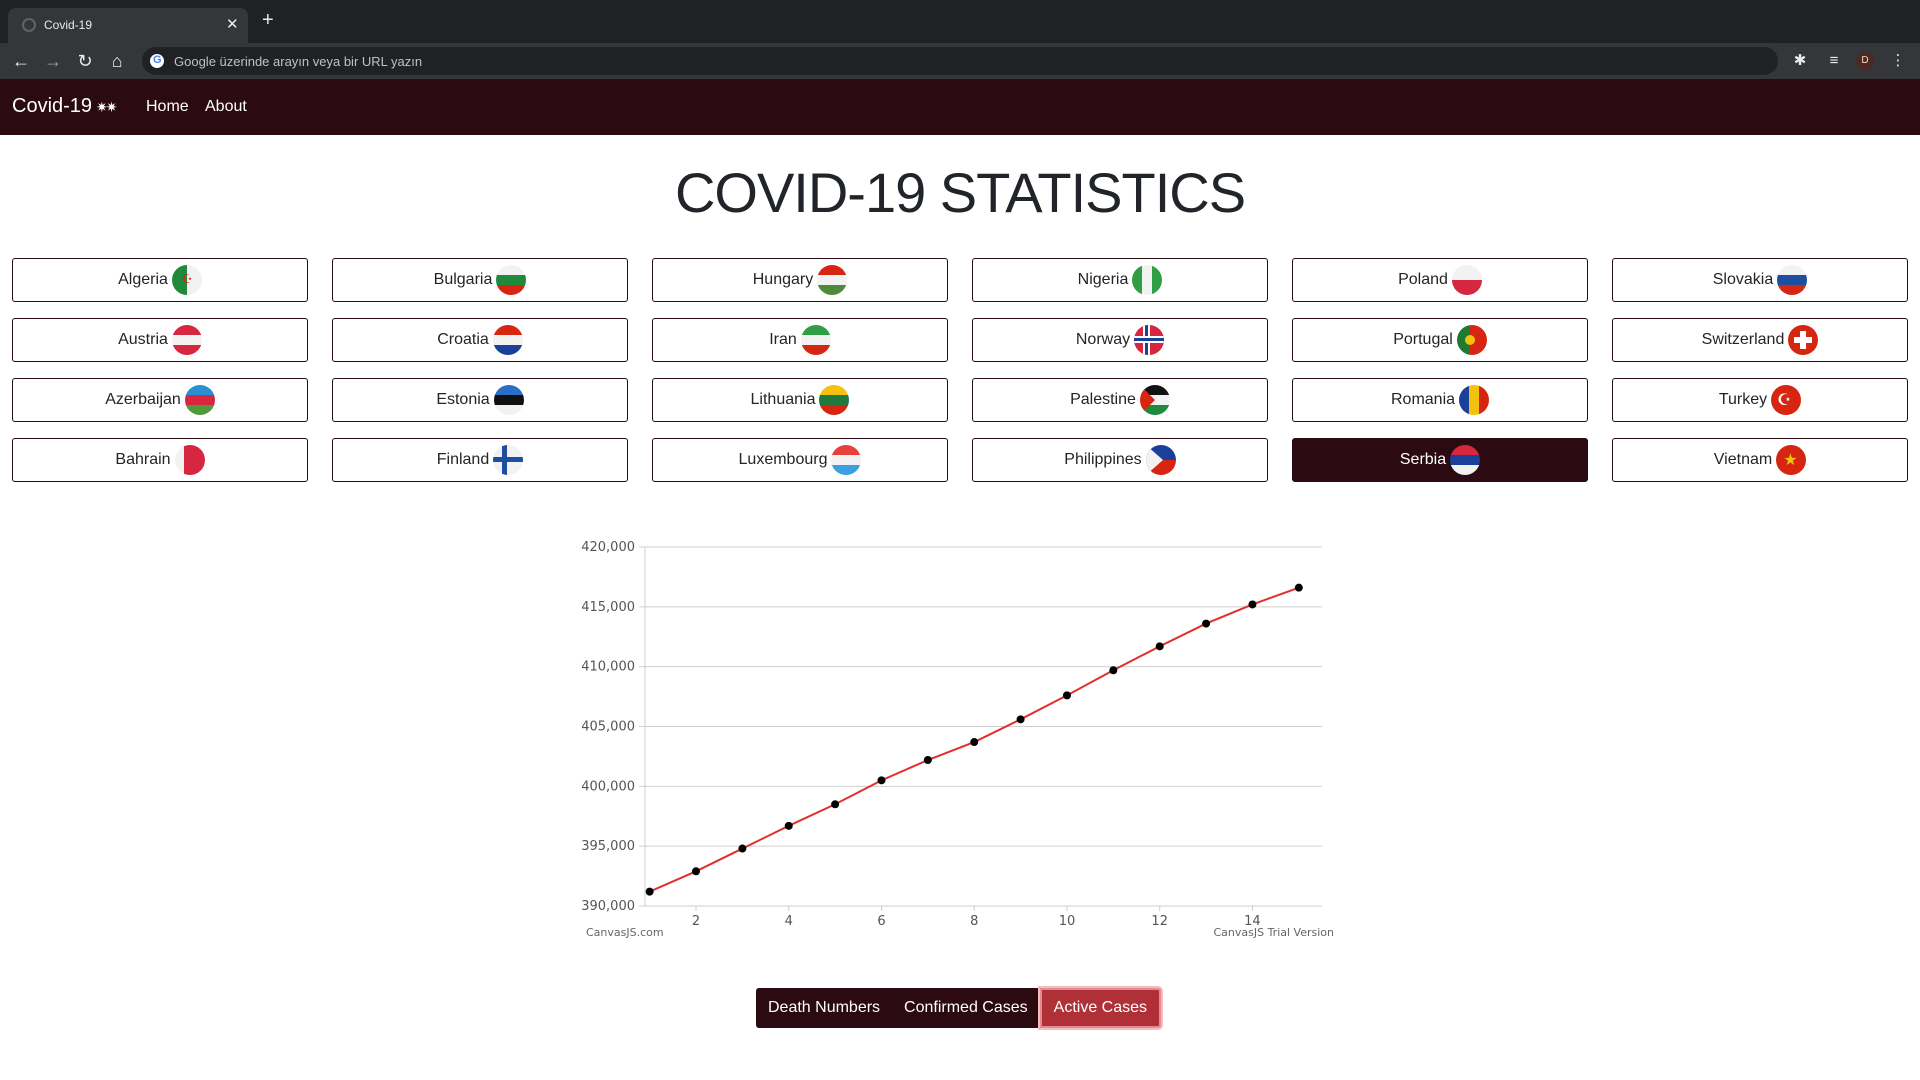 The height and width of the screenshot is (1080, 1920). I want to click on brand: Covid-19 ✷✷, so click(65, 106).